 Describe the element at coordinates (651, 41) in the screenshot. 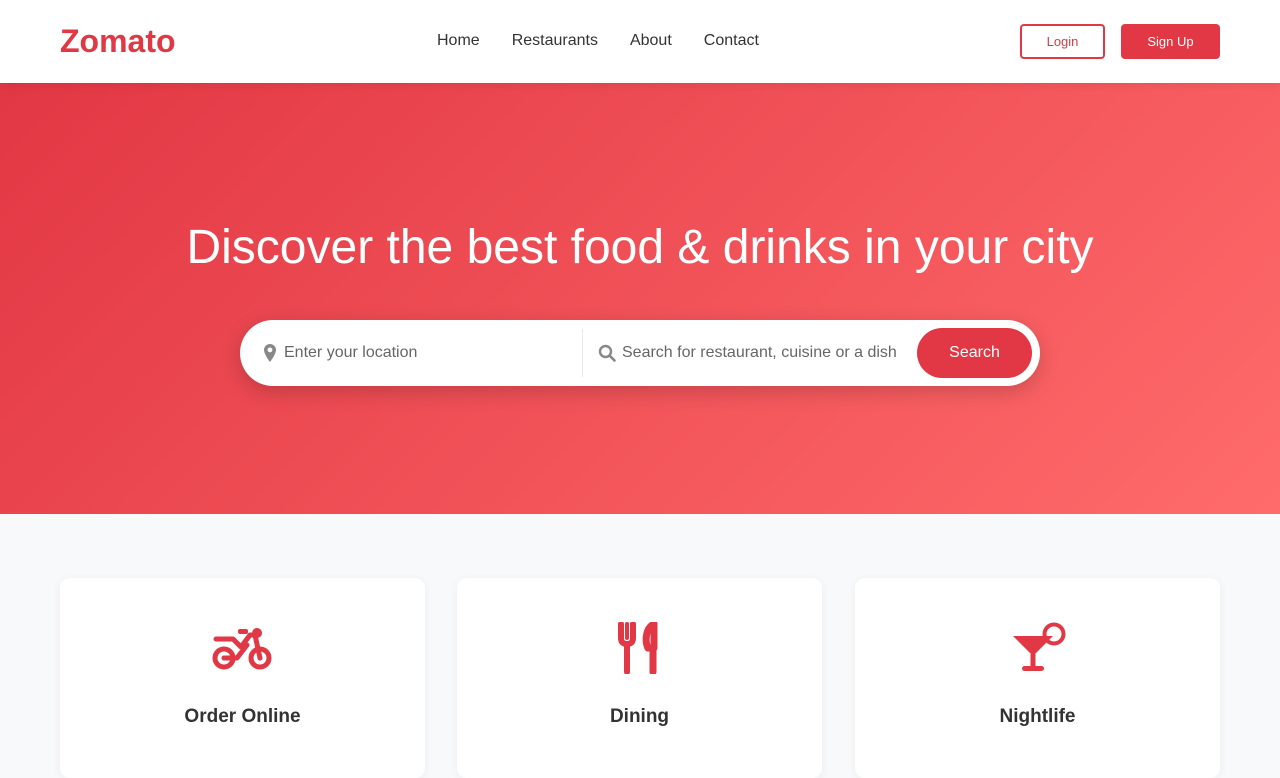

I see `nav-item-about: About` at that location.